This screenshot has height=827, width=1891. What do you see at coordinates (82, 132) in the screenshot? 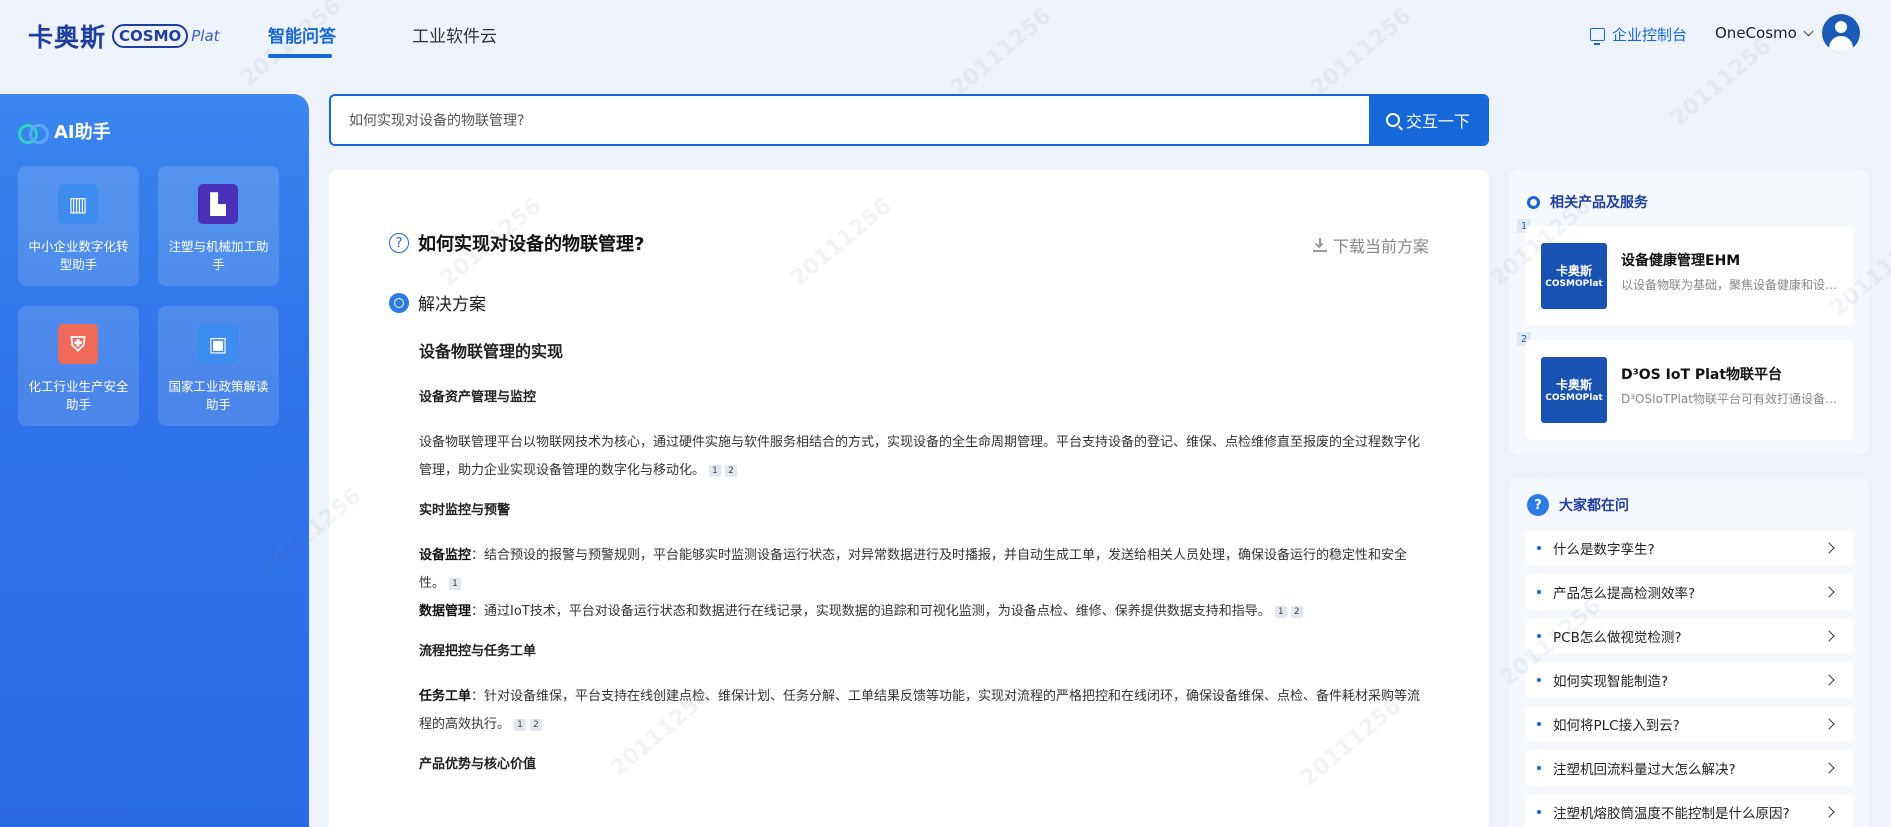
I see `ai-title-text: AI助手` at bounding box center [82, 132].